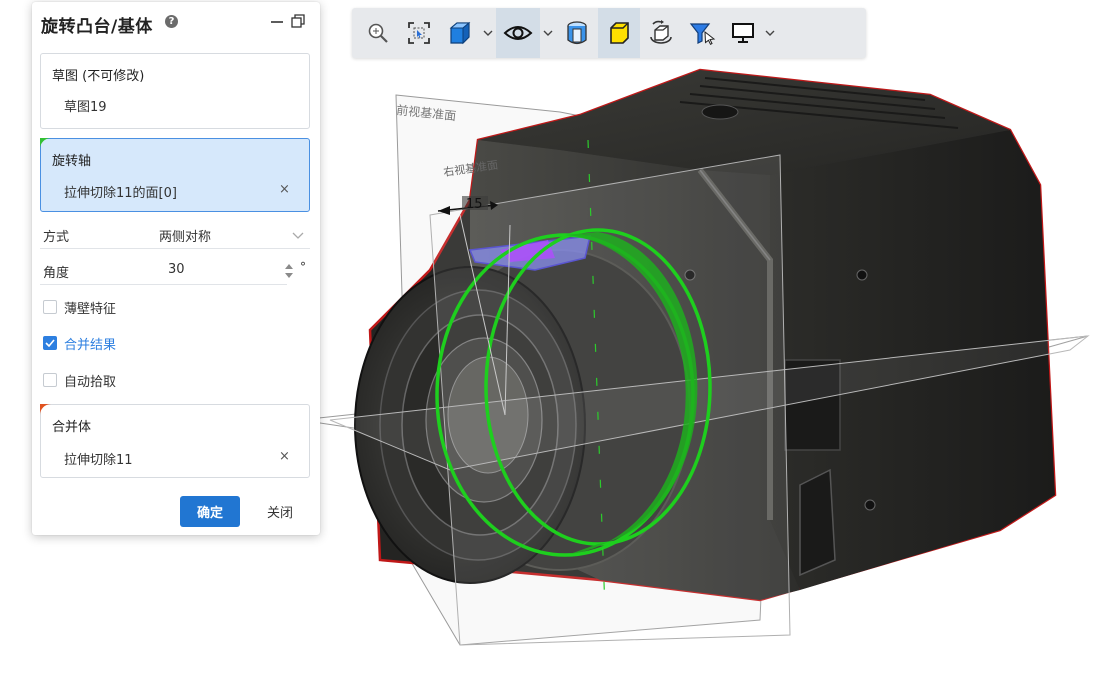 The width and height of the screenshot is (1108, 686). Describe the element at coordinates (50, 307) in the screenshot. I see `thin-feature-checkbox` at that location.